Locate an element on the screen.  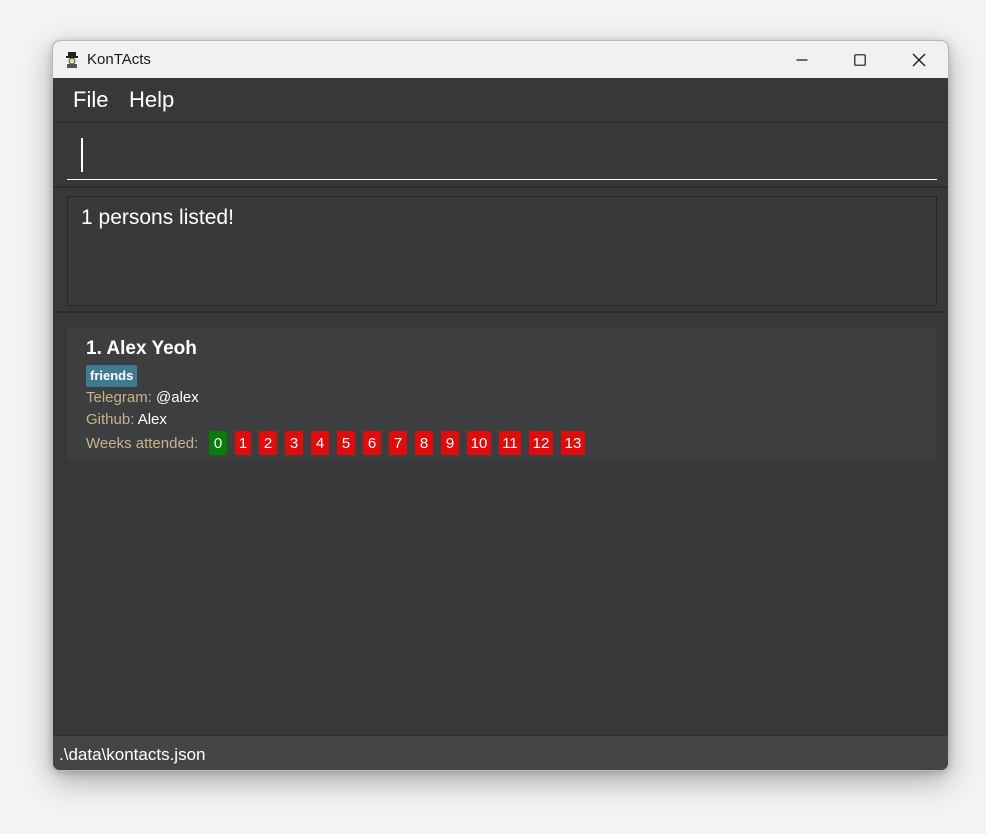
github-field: Github: Alex is located at coordinates (126, 419).